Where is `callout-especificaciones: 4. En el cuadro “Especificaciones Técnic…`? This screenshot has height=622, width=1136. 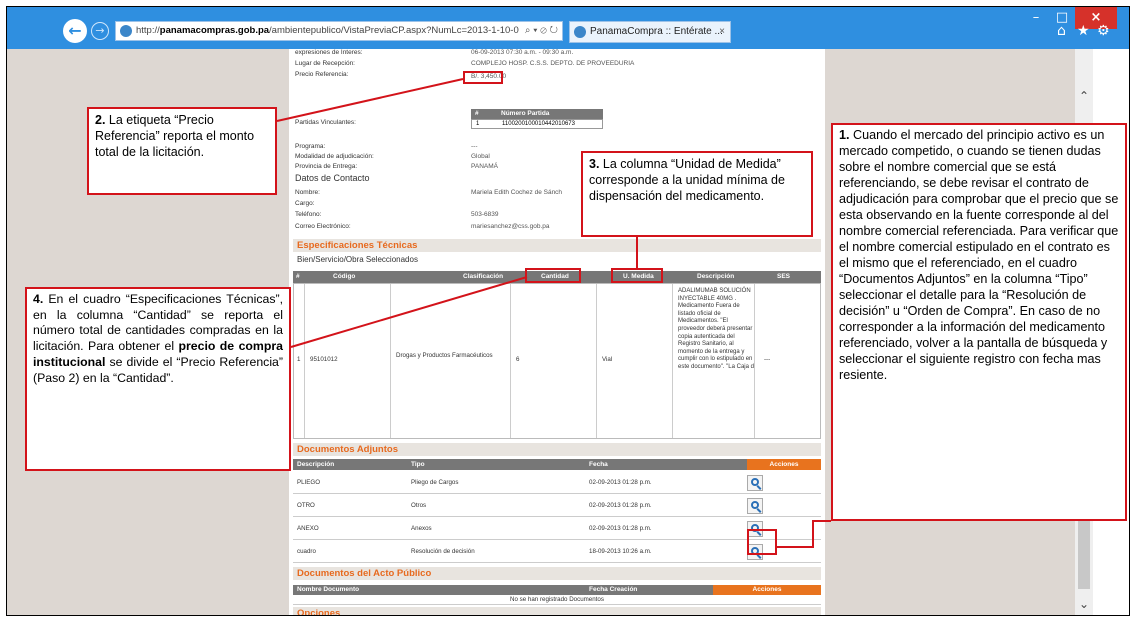 callout-especificaciones: 4. En el cuadro “Especificaciones Técnic… is located at coordinates (158, 379).